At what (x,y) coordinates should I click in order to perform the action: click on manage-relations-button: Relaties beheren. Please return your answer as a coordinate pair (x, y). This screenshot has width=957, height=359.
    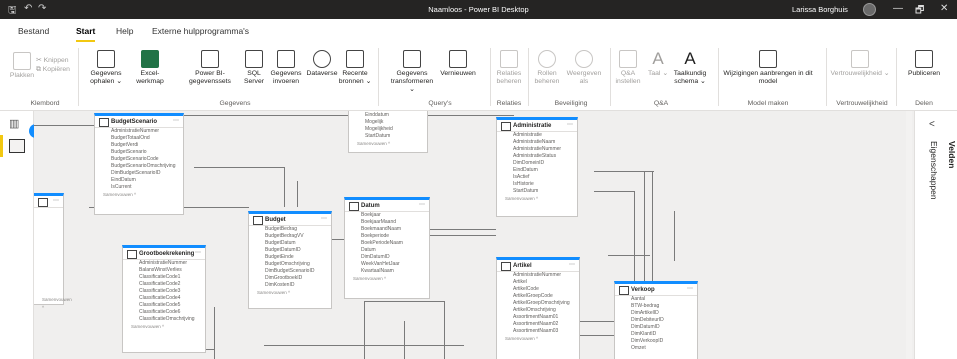
    Looking at the image, I should click on (509, 68).